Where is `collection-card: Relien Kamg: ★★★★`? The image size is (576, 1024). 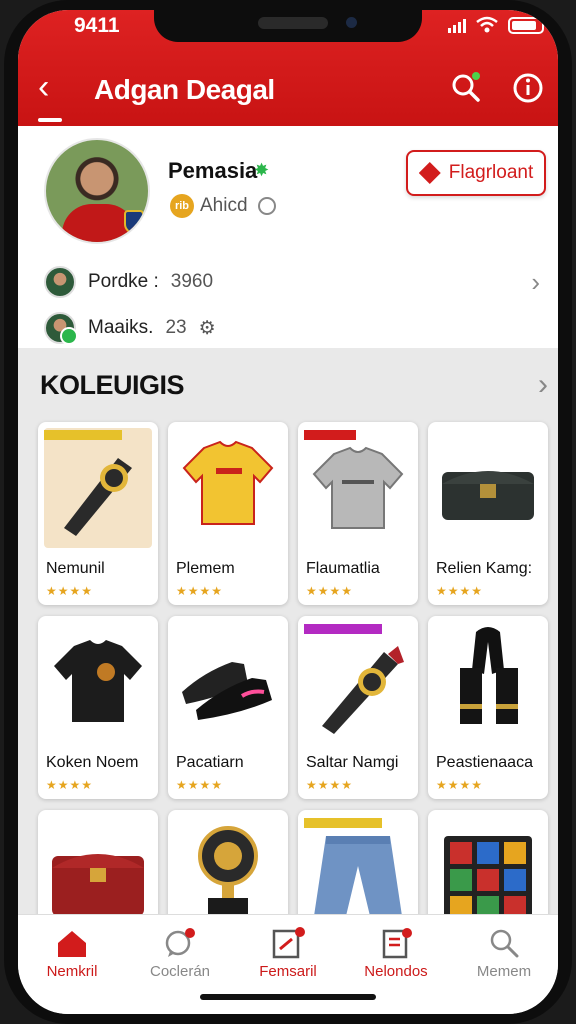 collection-card: Relien Kamg: ★★★★ is located at coordinates (488, 513).